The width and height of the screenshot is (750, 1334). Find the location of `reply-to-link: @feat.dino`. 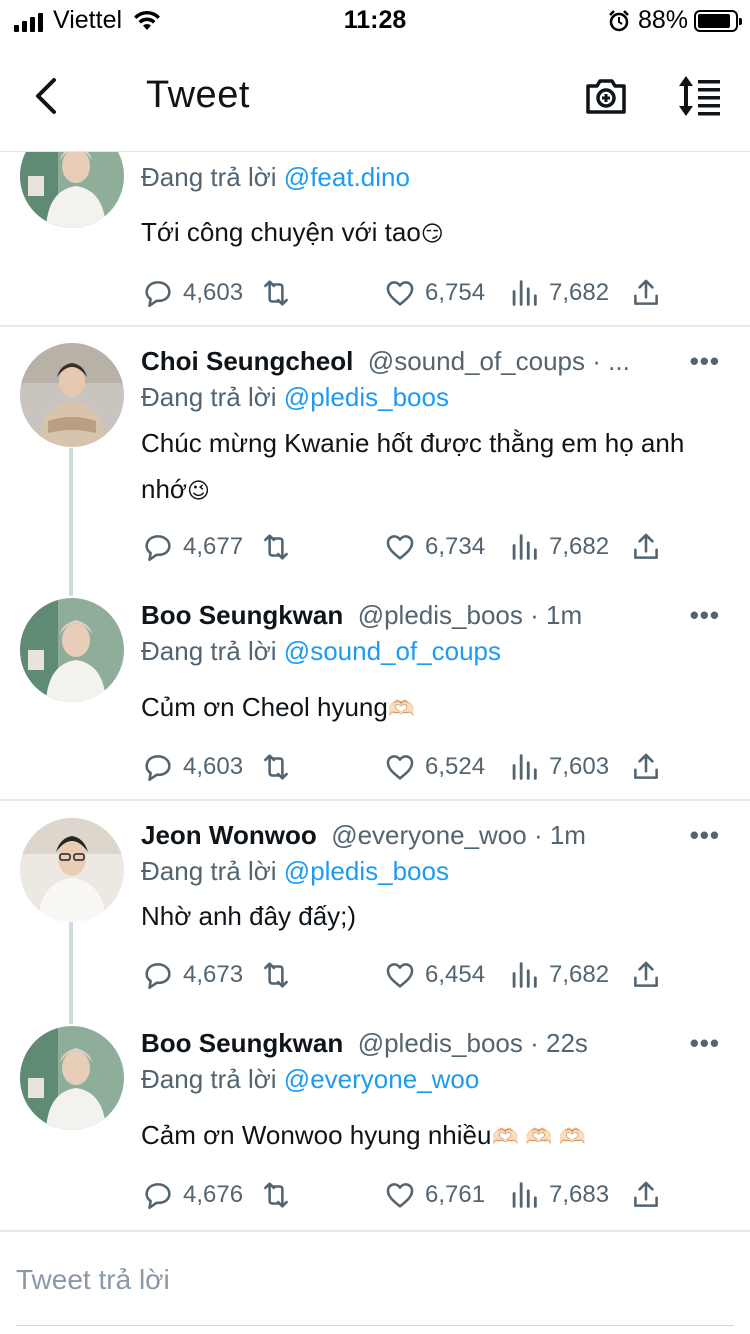

reply-to-link: @feat.dino is located at coordinates (347, 177).